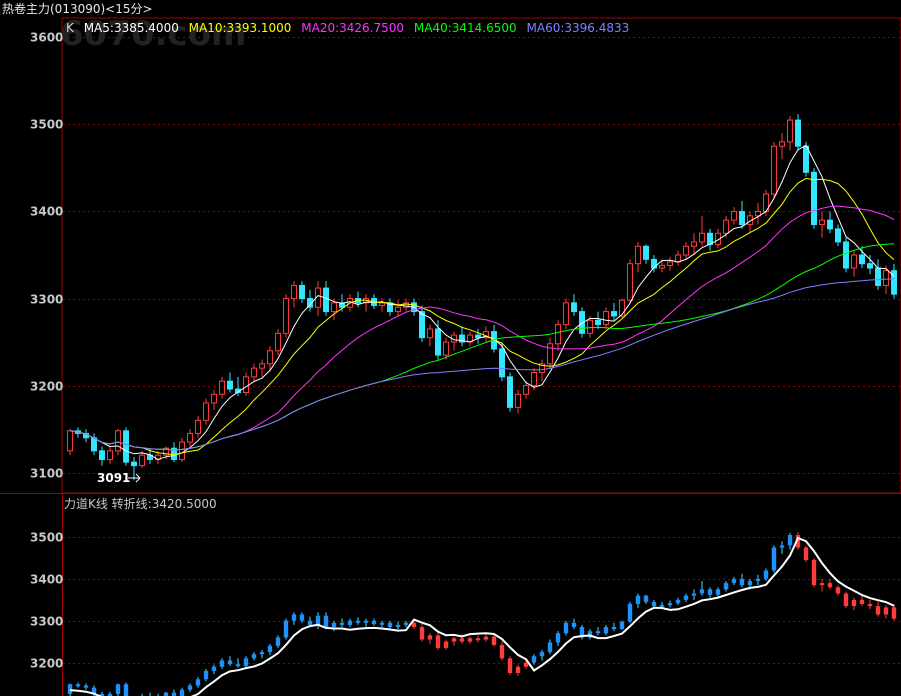 This screenshot has width=901, height=696. What do you see at coordinates (465, 28) in the screenshot?
I see `legend-ma40: MA40:3414.6500` at bounding box center [465, 28].